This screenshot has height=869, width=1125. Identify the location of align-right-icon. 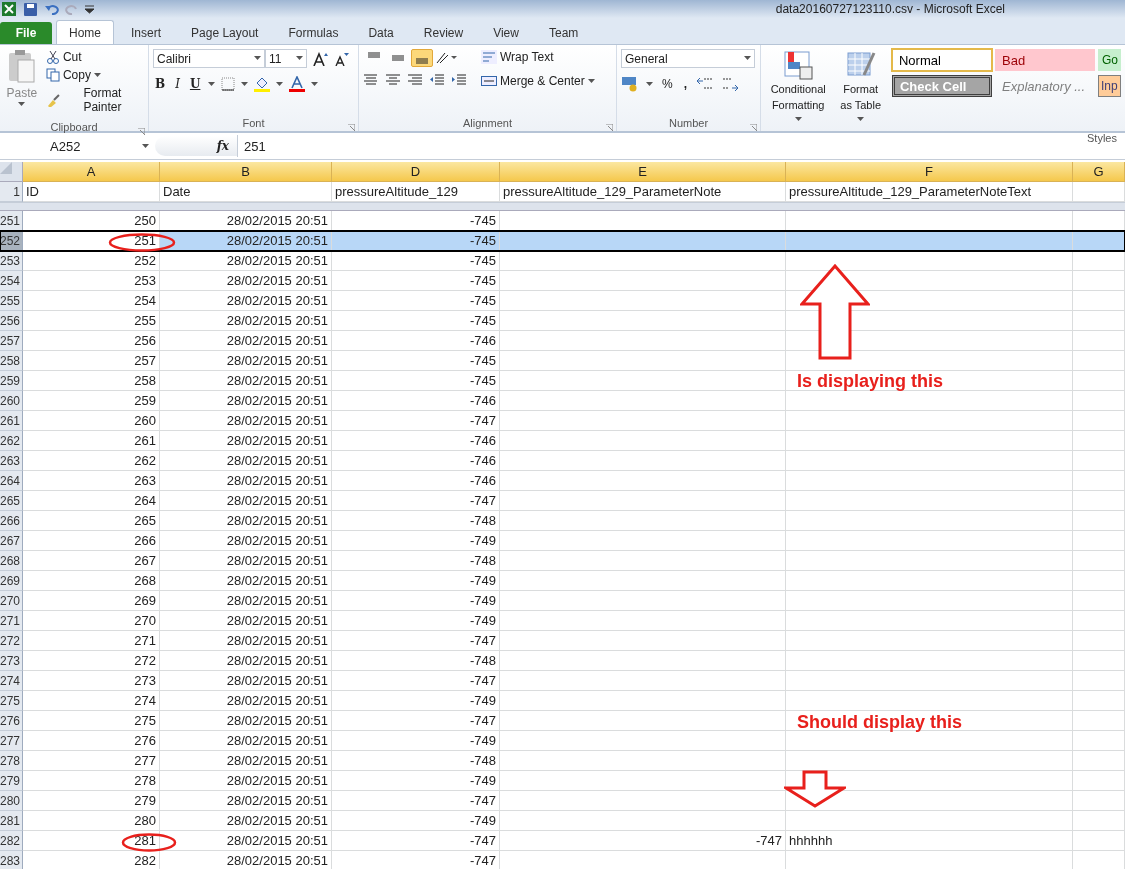
(415, 80).